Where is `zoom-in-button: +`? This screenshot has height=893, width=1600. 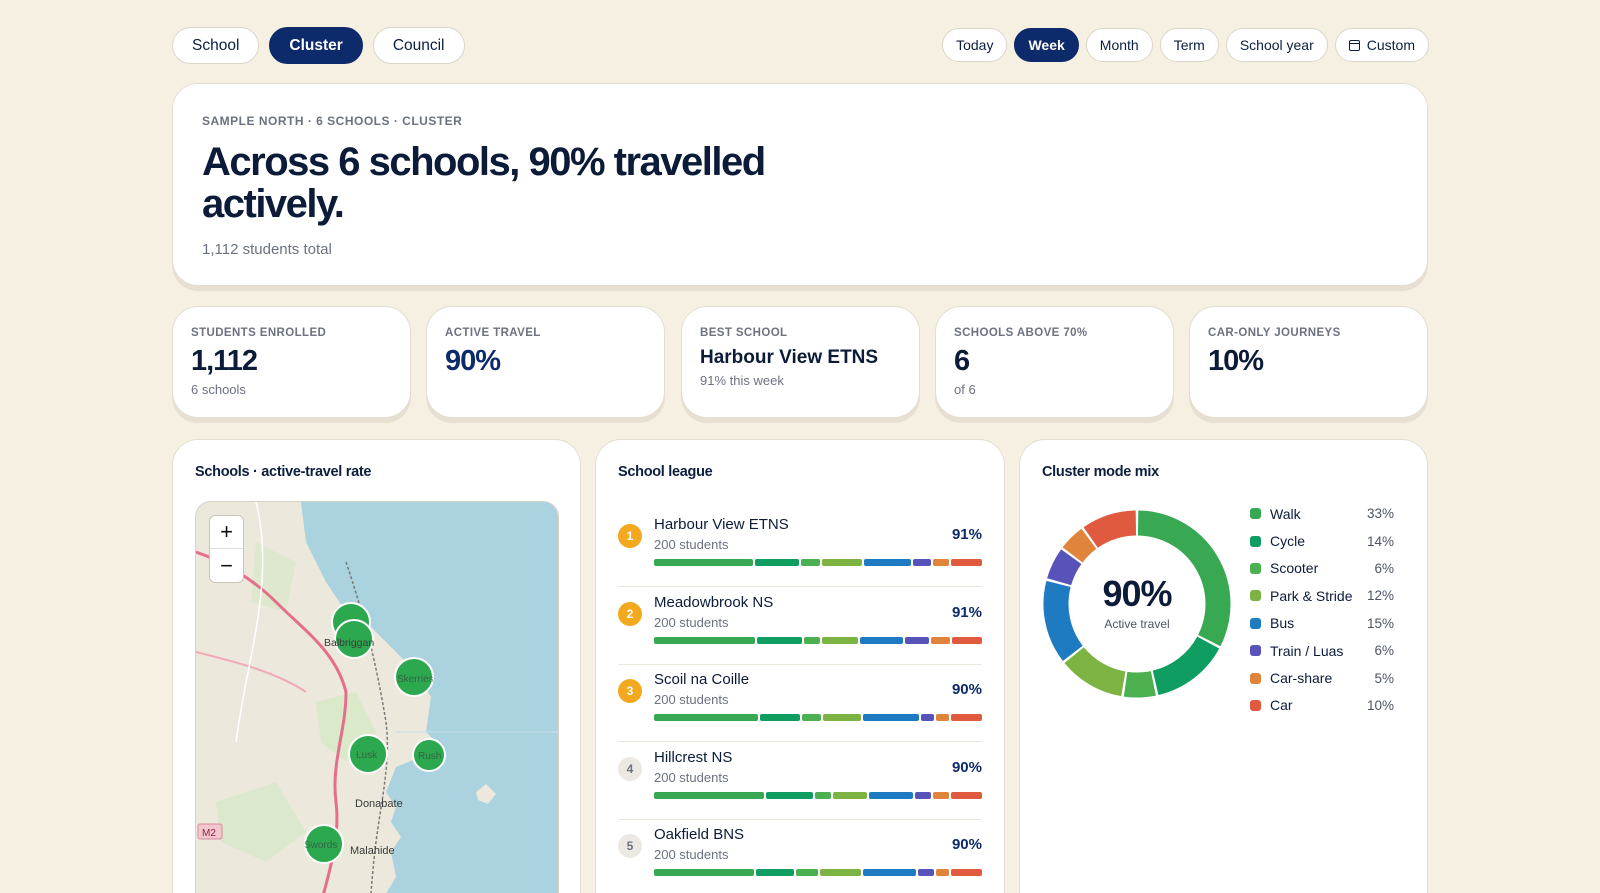 zoom-in-button: + is located at coordinates (226, 532).